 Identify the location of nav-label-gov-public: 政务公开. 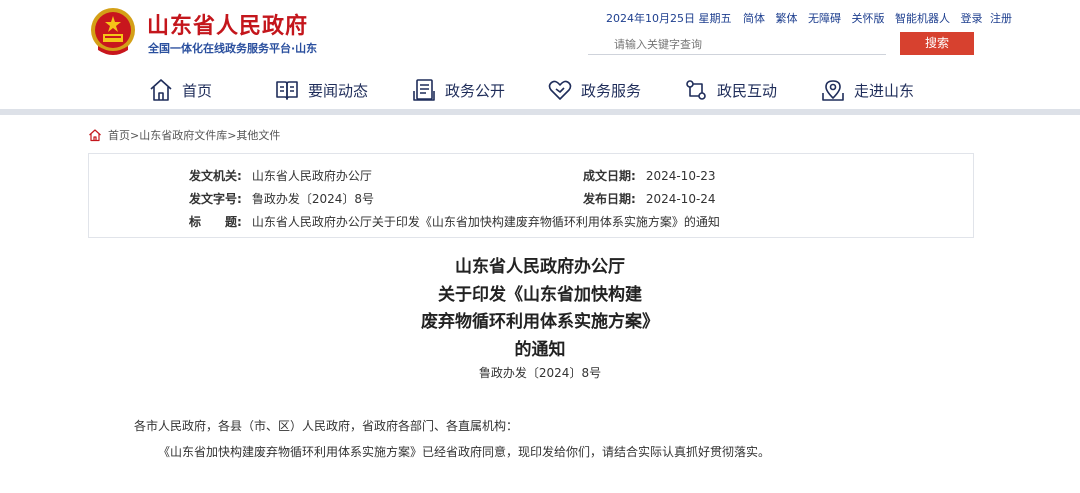
(475, 90).